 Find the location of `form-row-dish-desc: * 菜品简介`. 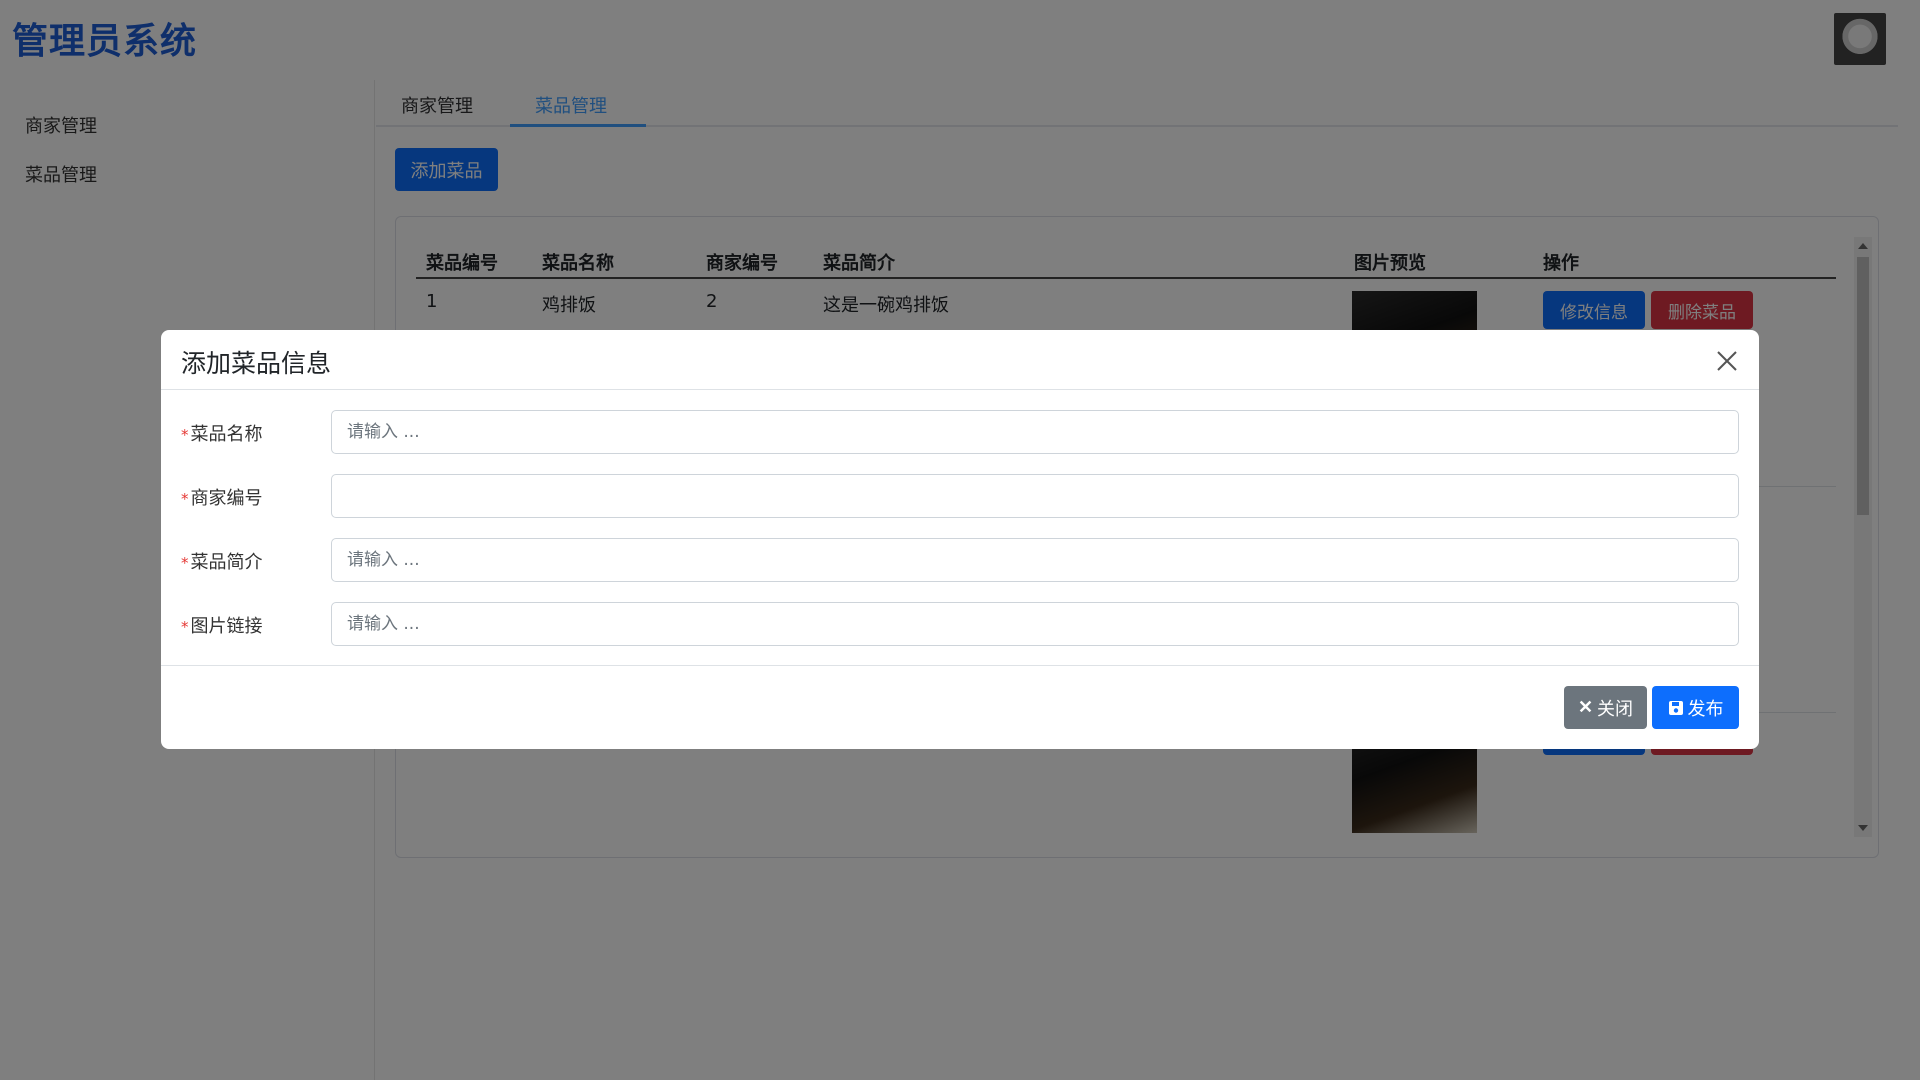

form-row-dish-desc: * 菜品简介 is located at coordinates (960, 560).